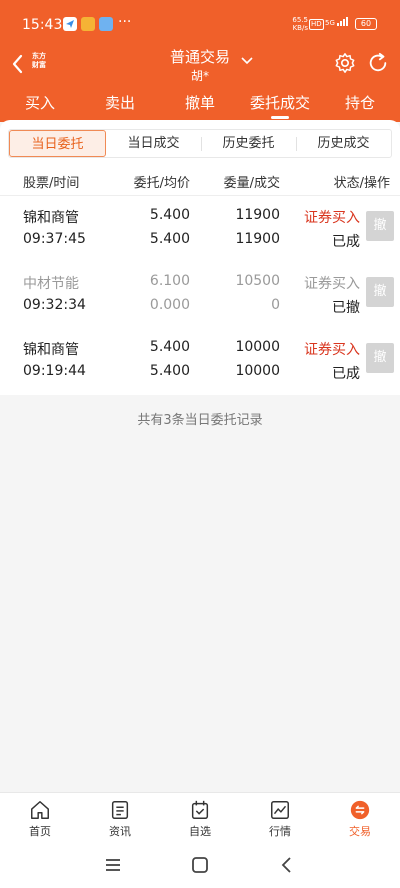 The width and height of the screenshot is (400, 888). What do you see at coordinates (360, 810) in the screenshot?
I see `trade-icon` at bounding box center [360, 810].